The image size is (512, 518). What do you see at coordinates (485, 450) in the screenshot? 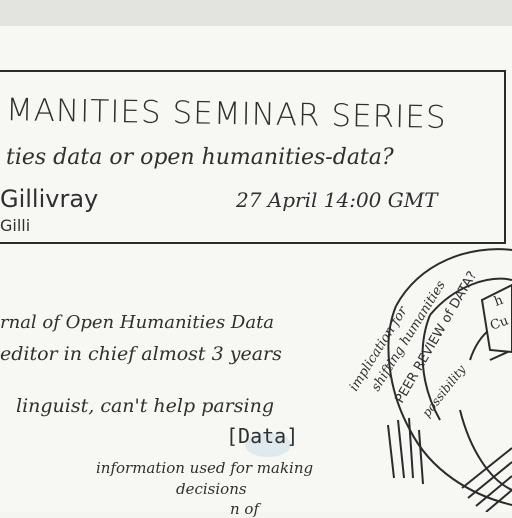
I see `lower-arc` at bounding box center [485, 450].